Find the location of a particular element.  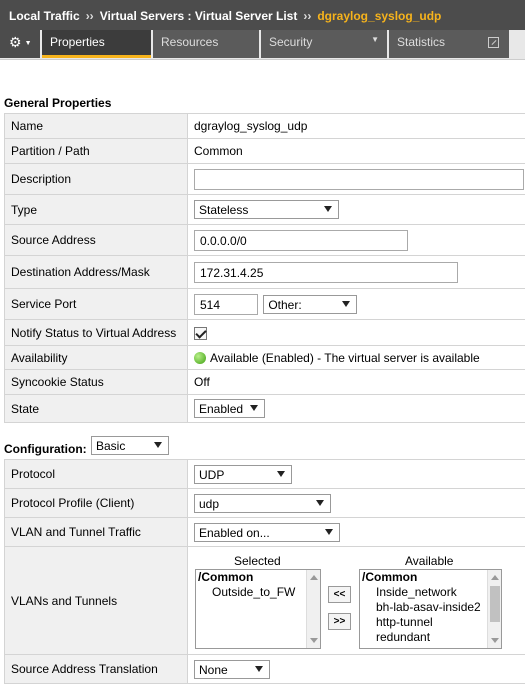

syncookie-label: Syncookie Status is located at coordinates (96, 382).